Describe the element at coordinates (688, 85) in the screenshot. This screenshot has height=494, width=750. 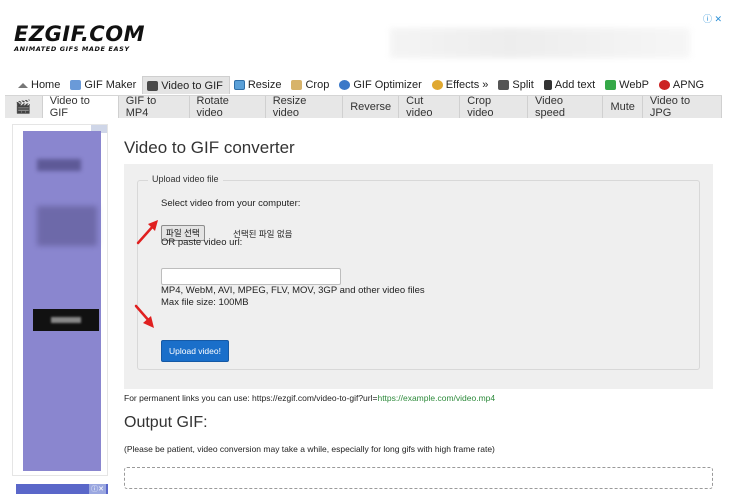
I see `nav-label: APNG` at that location.